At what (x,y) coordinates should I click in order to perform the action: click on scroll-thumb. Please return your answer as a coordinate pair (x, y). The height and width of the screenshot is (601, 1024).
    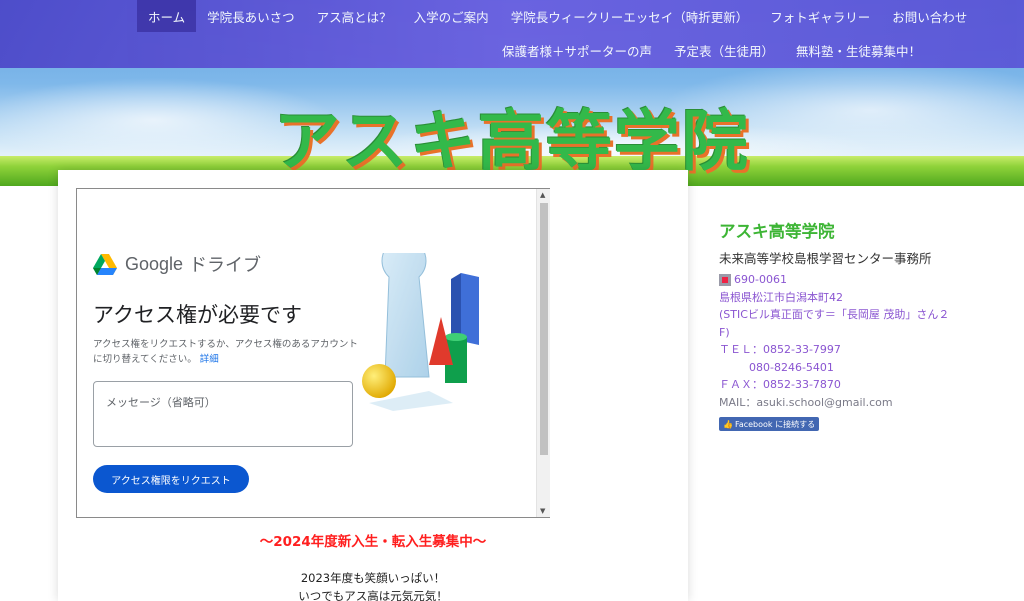
    Looking at the image, I should click on (544, 329).